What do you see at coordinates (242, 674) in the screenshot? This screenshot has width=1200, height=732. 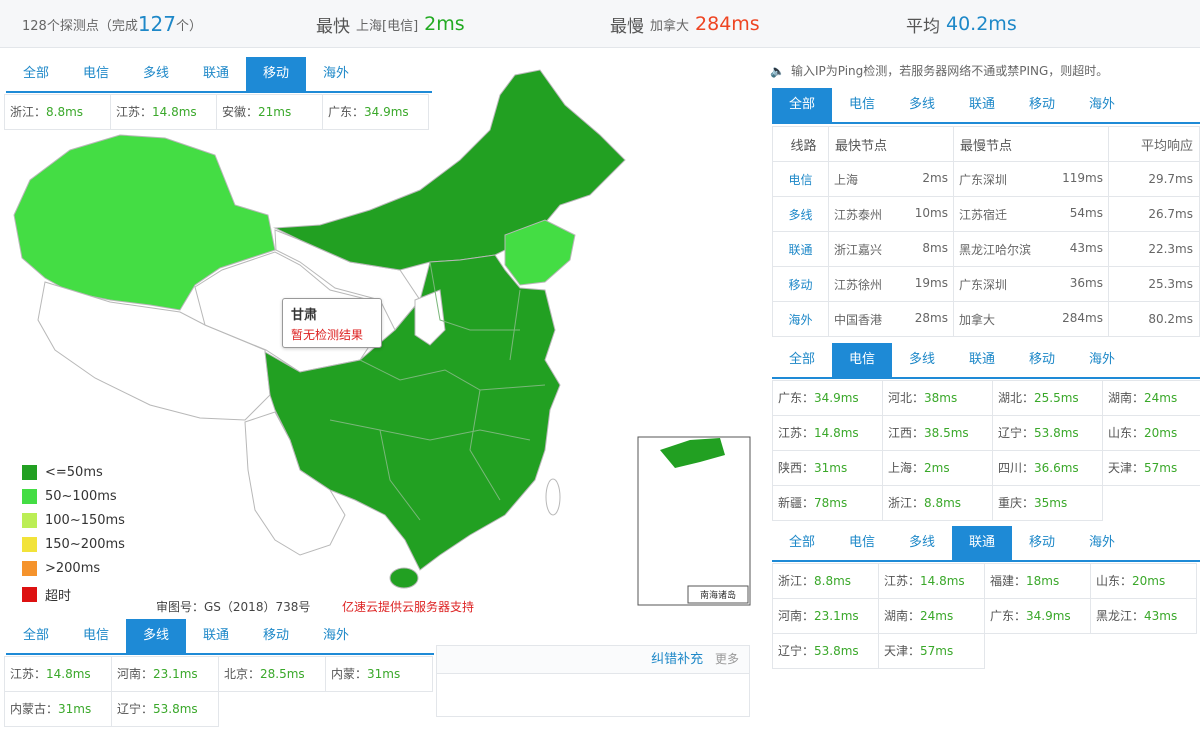 I see `province-name: 北京：` at bounding box center [242, 674].